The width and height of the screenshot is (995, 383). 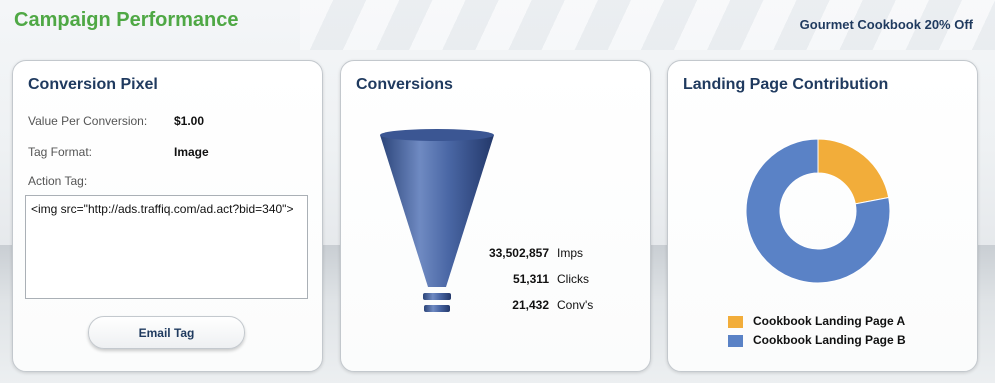 I want to click on donut-slice-a, so click(x=853, y=171).